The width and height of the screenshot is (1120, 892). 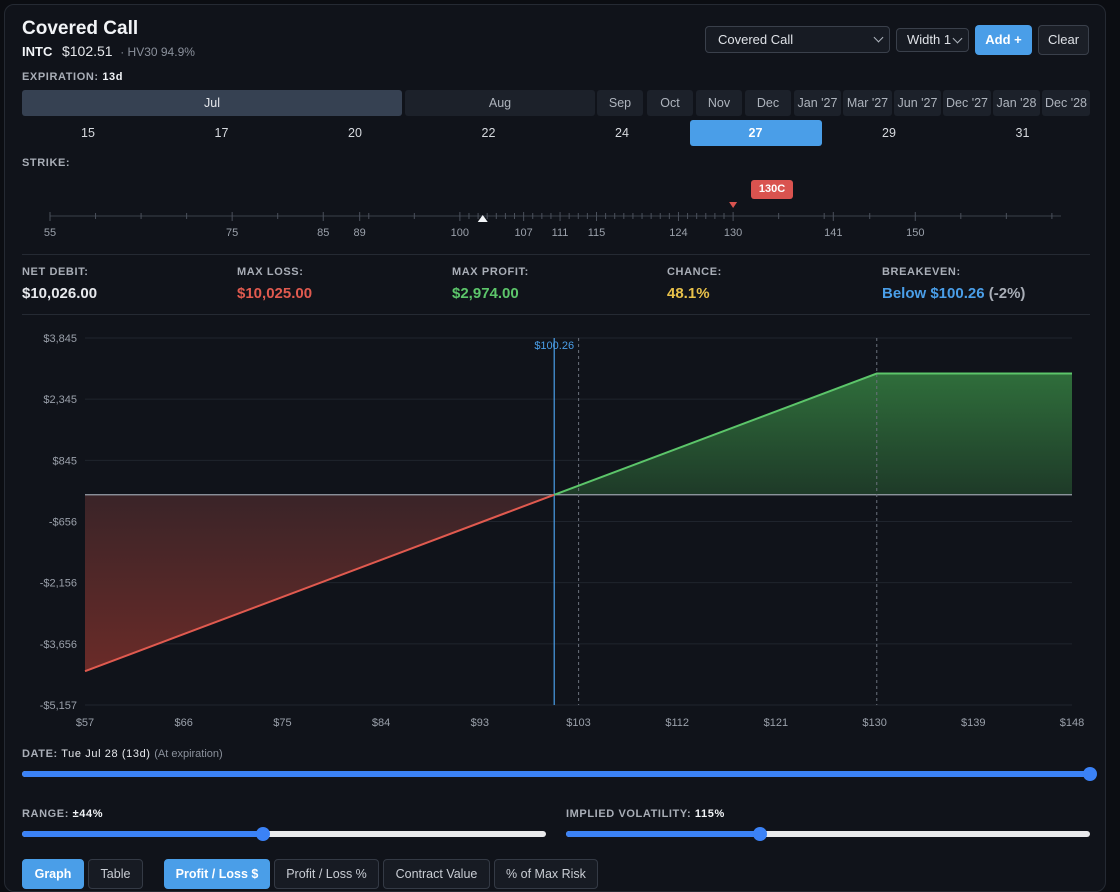 What do you see at coordinates (622, 133) in the screenshot?
I see `expiration-day-24: 24` at bounding box center [622, 133].